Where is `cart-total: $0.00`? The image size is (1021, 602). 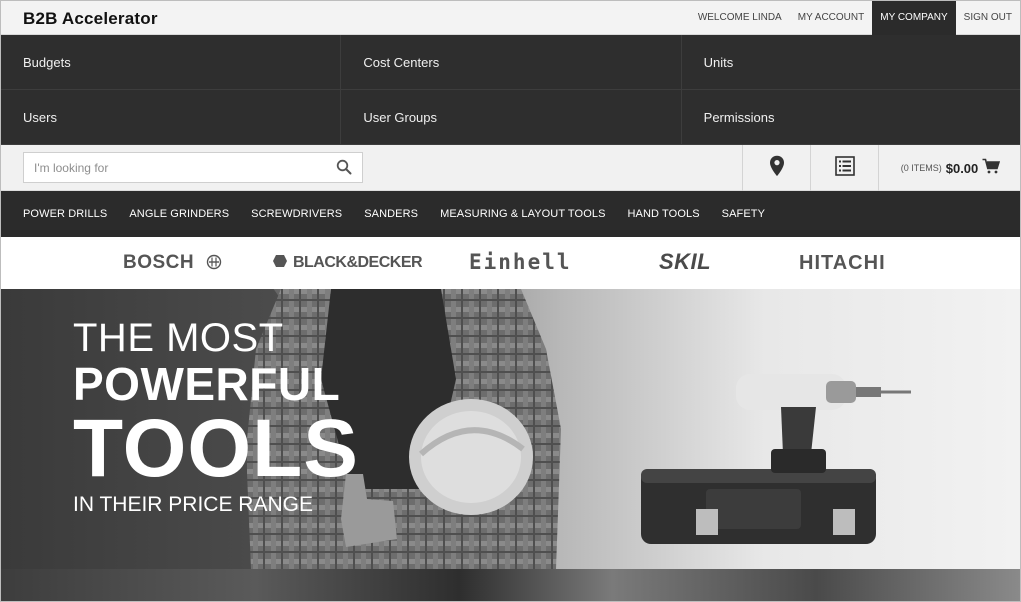 cart-total: $0.00 is located at coordinates (962, 168).